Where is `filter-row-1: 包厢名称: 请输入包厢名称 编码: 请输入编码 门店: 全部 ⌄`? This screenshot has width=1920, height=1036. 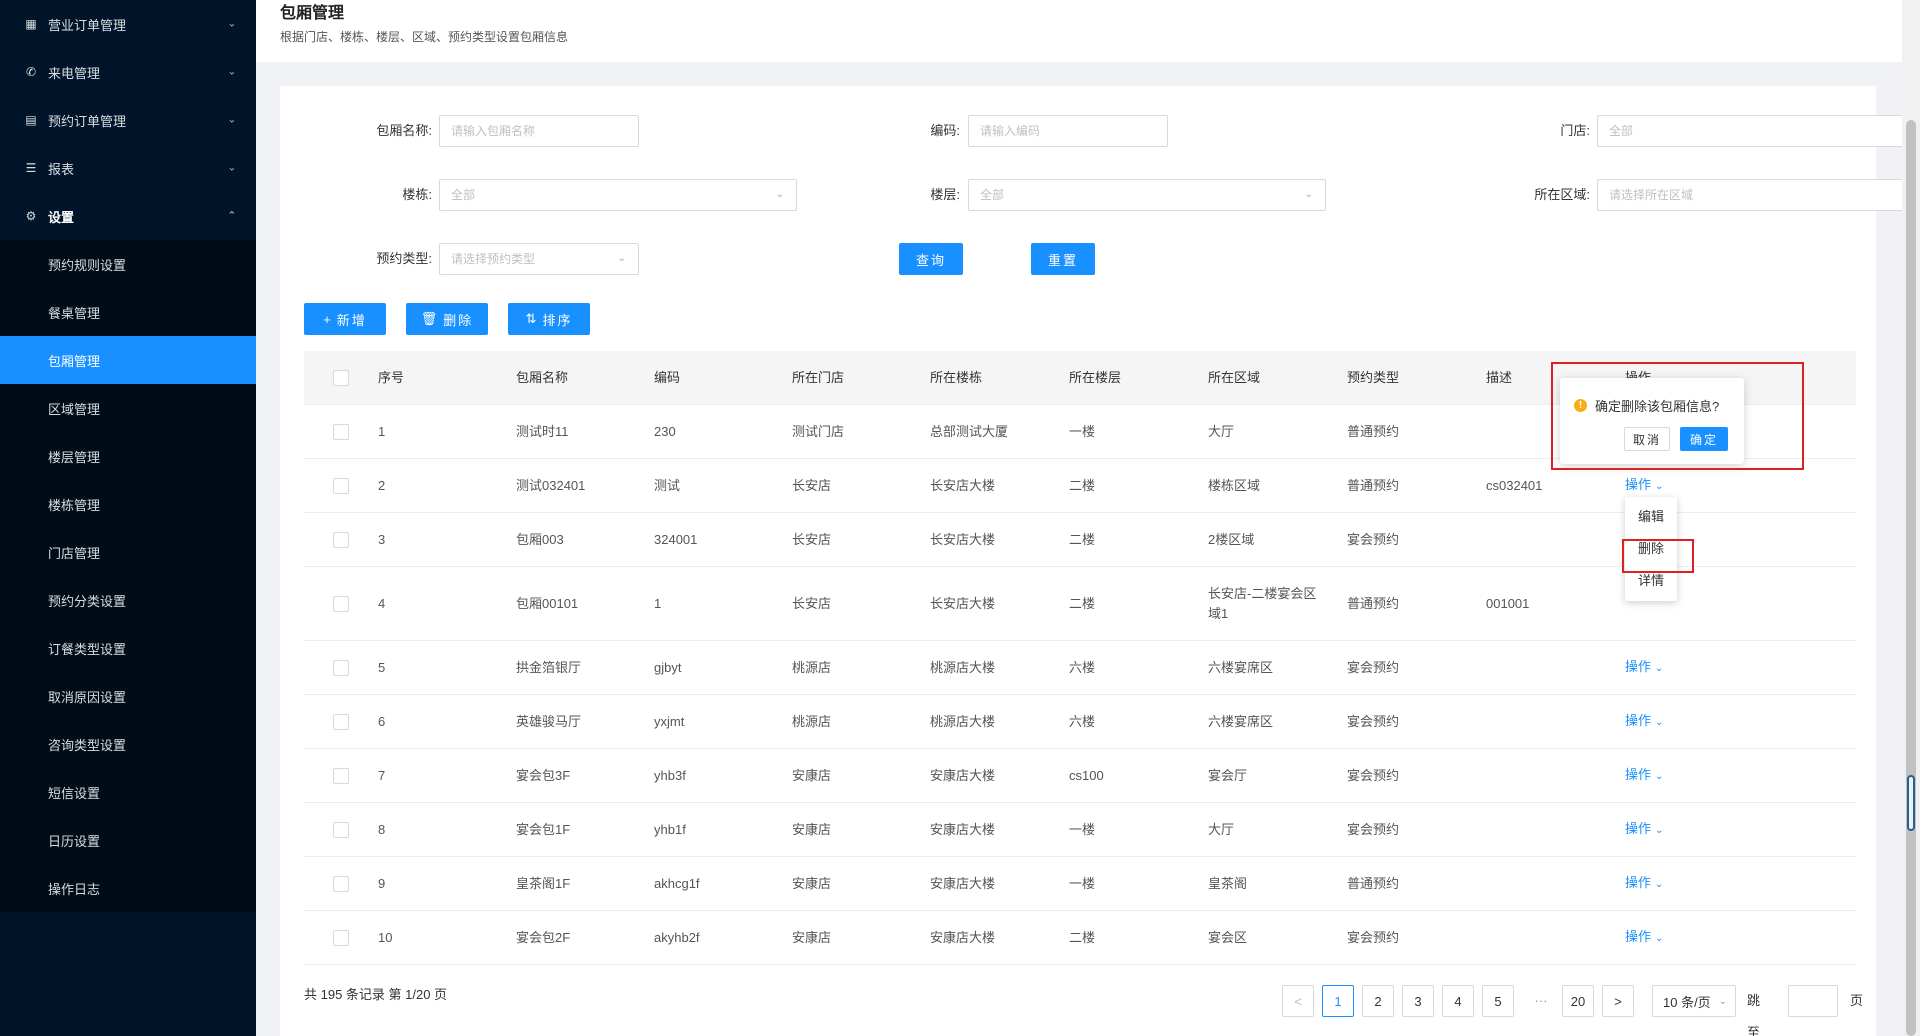 filter-row-1: 包厢名称: 请输入包厢名称 编码: 请输入编码 门店: 全部 ⌄ is located at coordinates (1100, 131).